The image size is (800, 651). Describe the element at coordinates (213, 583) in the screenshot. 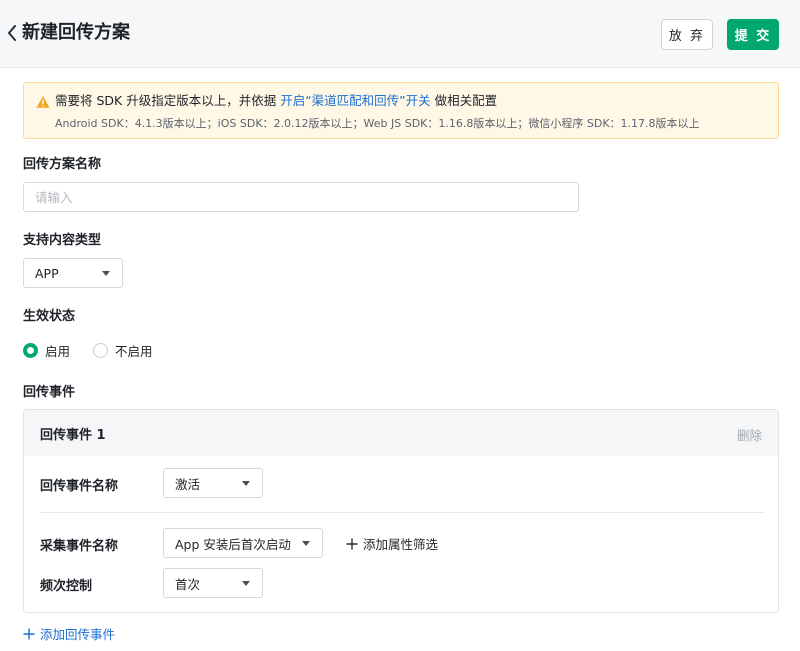

I see `frequency-select: 首次` at that location.